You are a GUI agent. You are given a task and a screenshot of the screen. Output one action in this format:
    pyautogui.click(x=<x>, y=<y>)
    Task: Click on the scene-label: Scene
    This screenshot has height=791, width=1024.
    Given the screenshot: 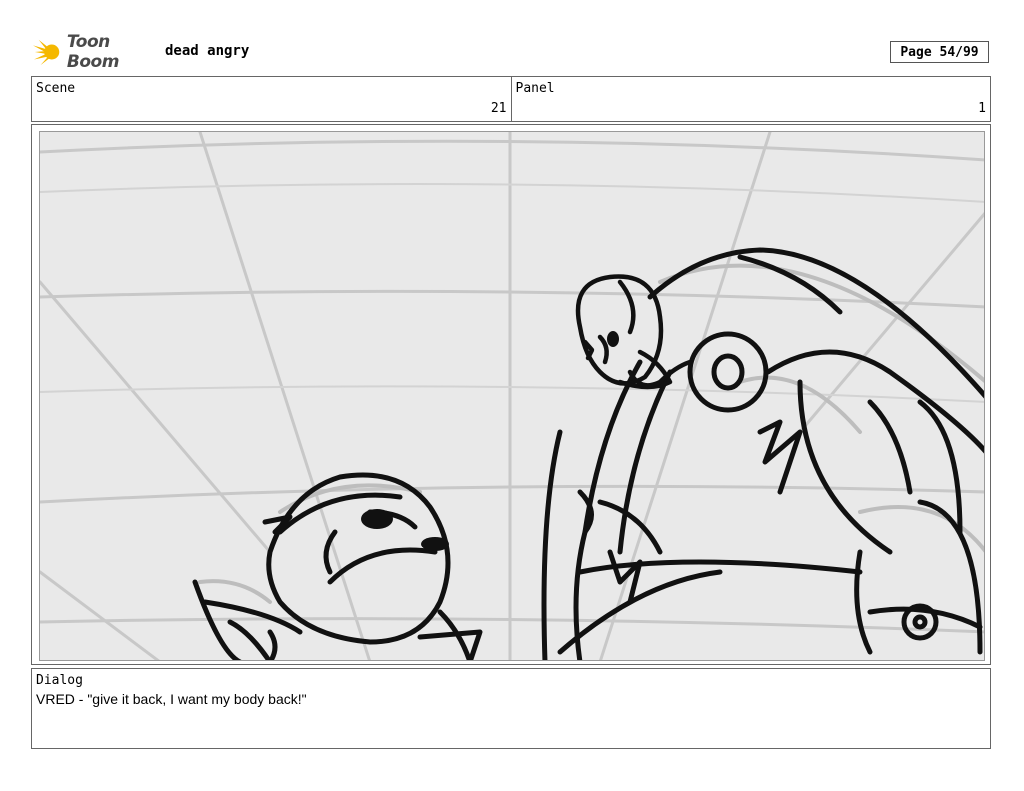 What is the action you would take?
    pyautogui.click(x=56, y=88)
    